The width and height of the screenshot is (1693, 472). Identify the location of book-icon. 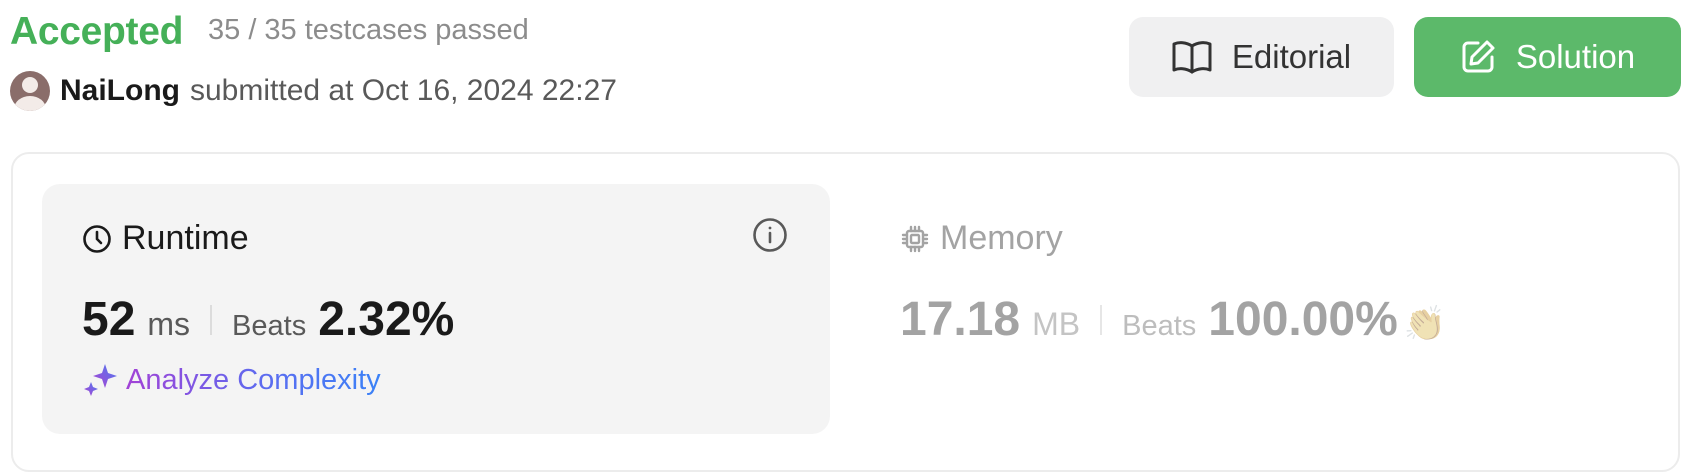
(1192, 57).